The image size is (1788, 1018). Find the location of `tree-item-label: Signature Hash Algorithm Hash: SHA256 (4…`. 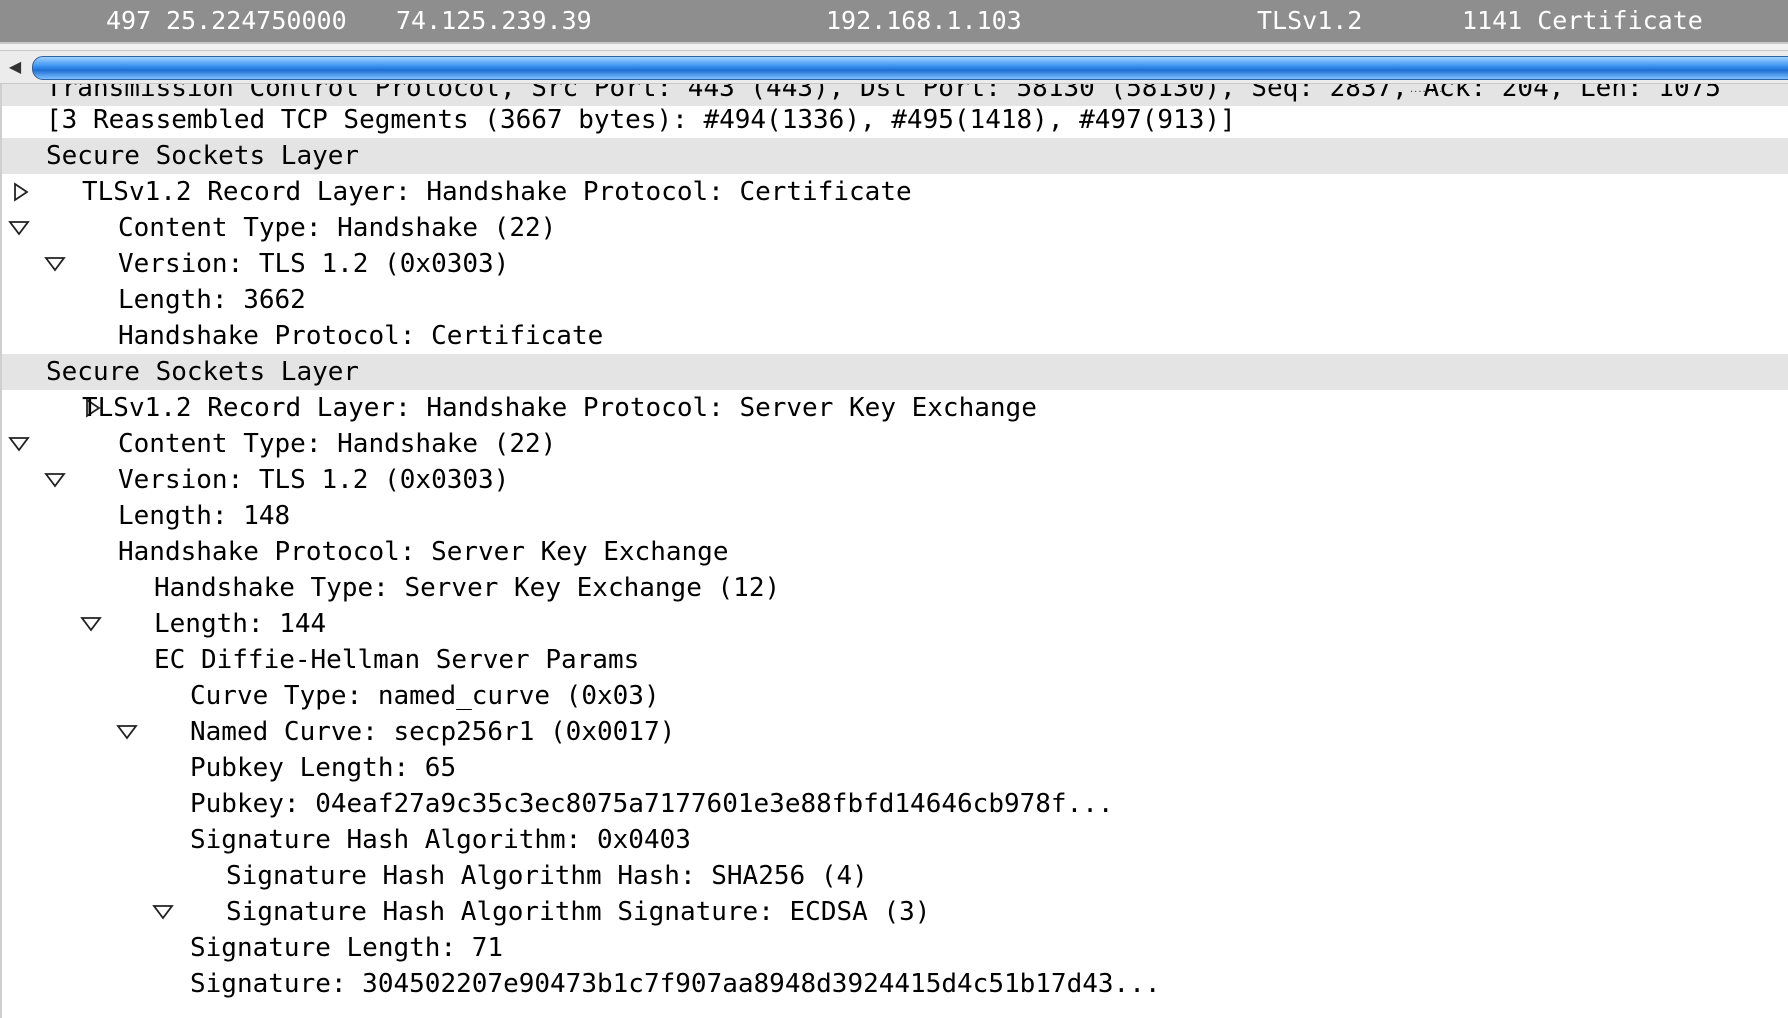

tree-item-label: Signature Hash Algorithm Hash: SHA256 (4… is located at coordinates (547, 876).